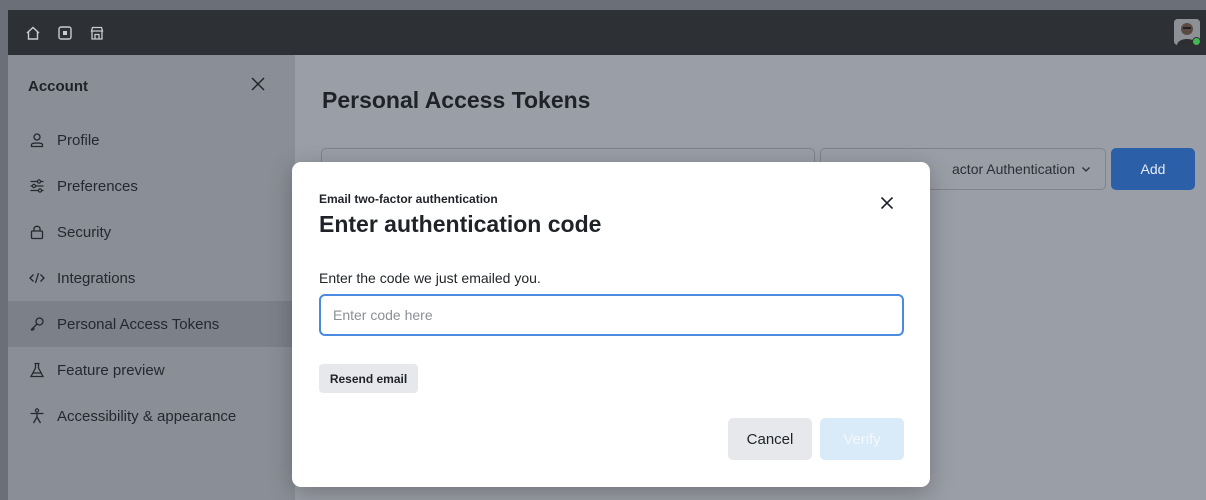 The image size is (1206, 500). I want to click on key-icon, so click(37, 324).